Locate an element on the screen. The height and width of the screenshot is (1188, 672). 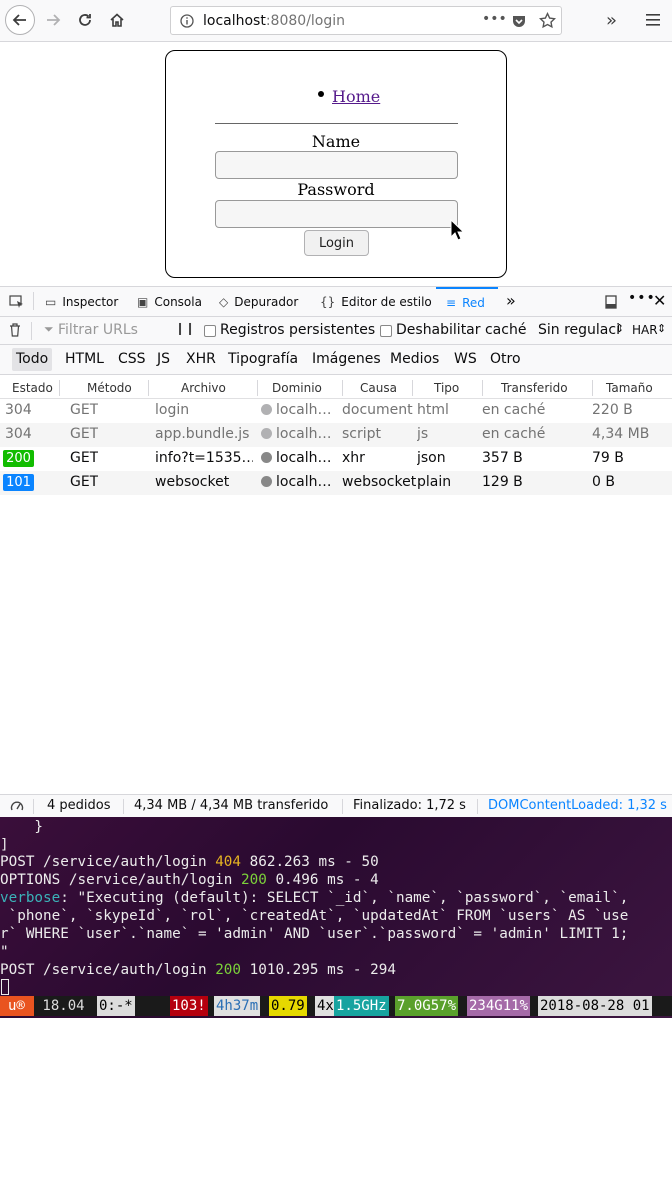
disk-usage: 234G11% is located at coordinates (499, 1006).